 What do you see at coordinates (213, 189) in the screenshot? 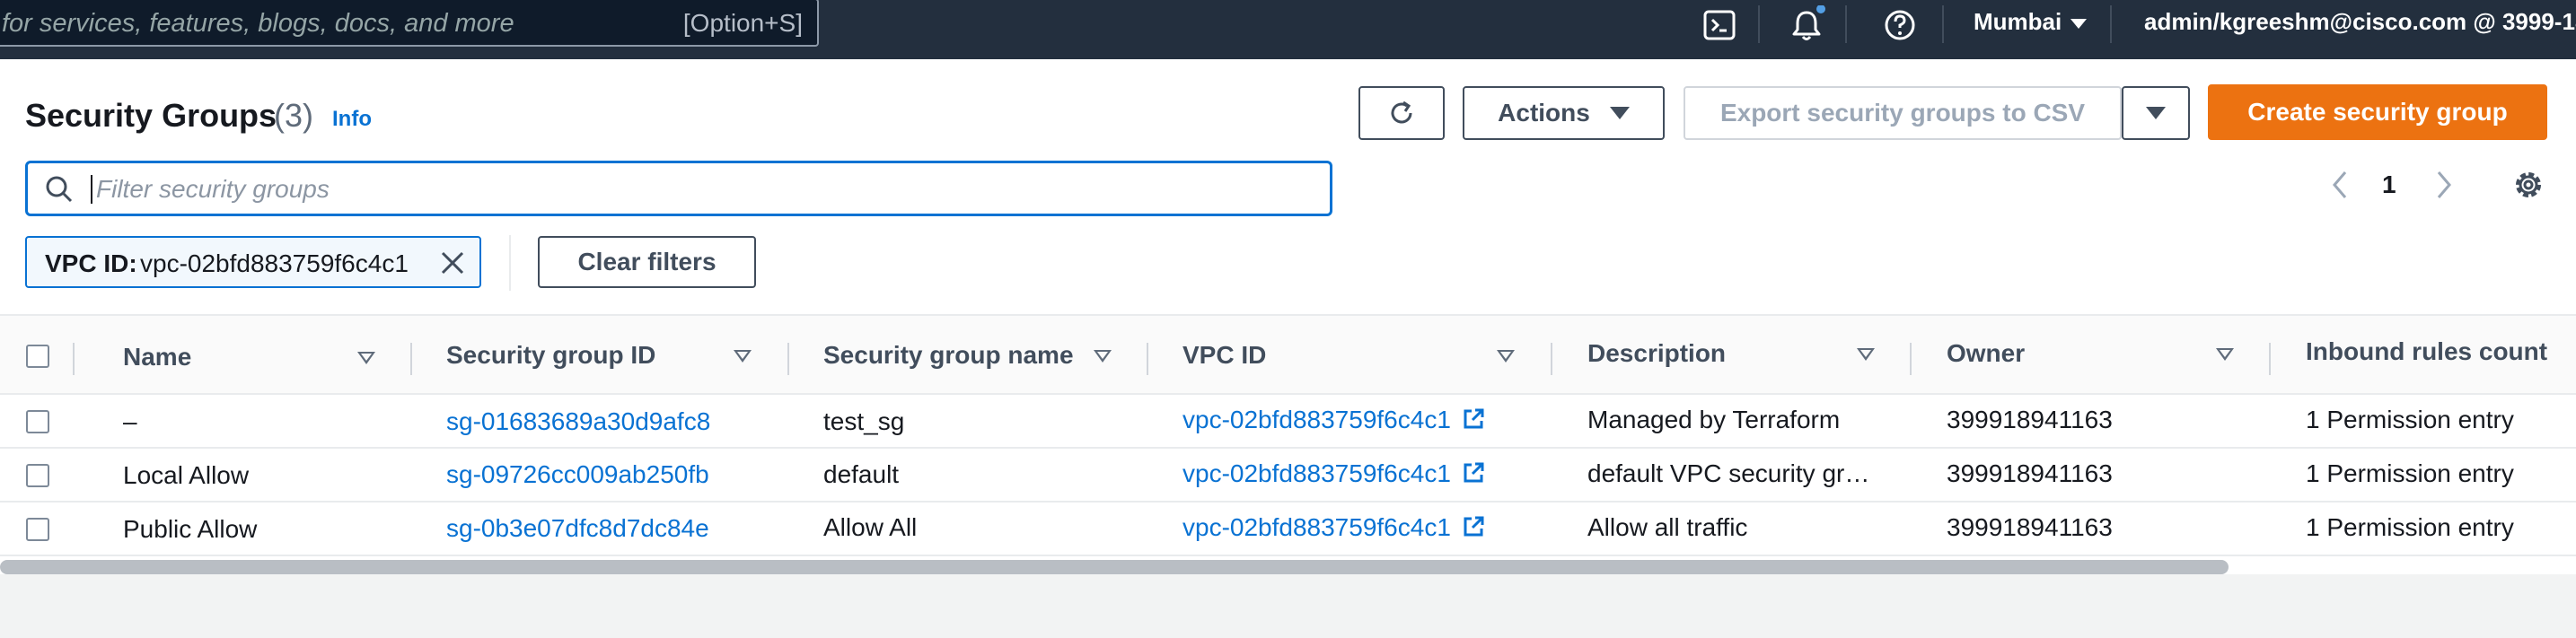
I see `filter-placeholder: Filter security groups` at bounding box center [213, 189].